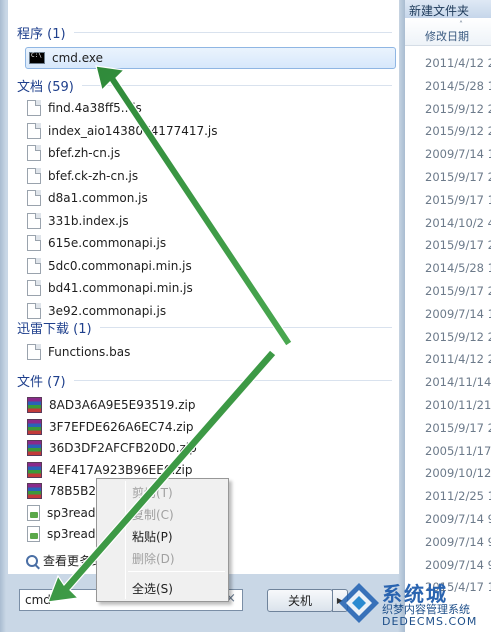 The width and height of the screenshot is (491, 632). Describe the element at coordinates (430, 621) in the screenshot. I see `watermark-domain: DEDECMS.COM` at that location.